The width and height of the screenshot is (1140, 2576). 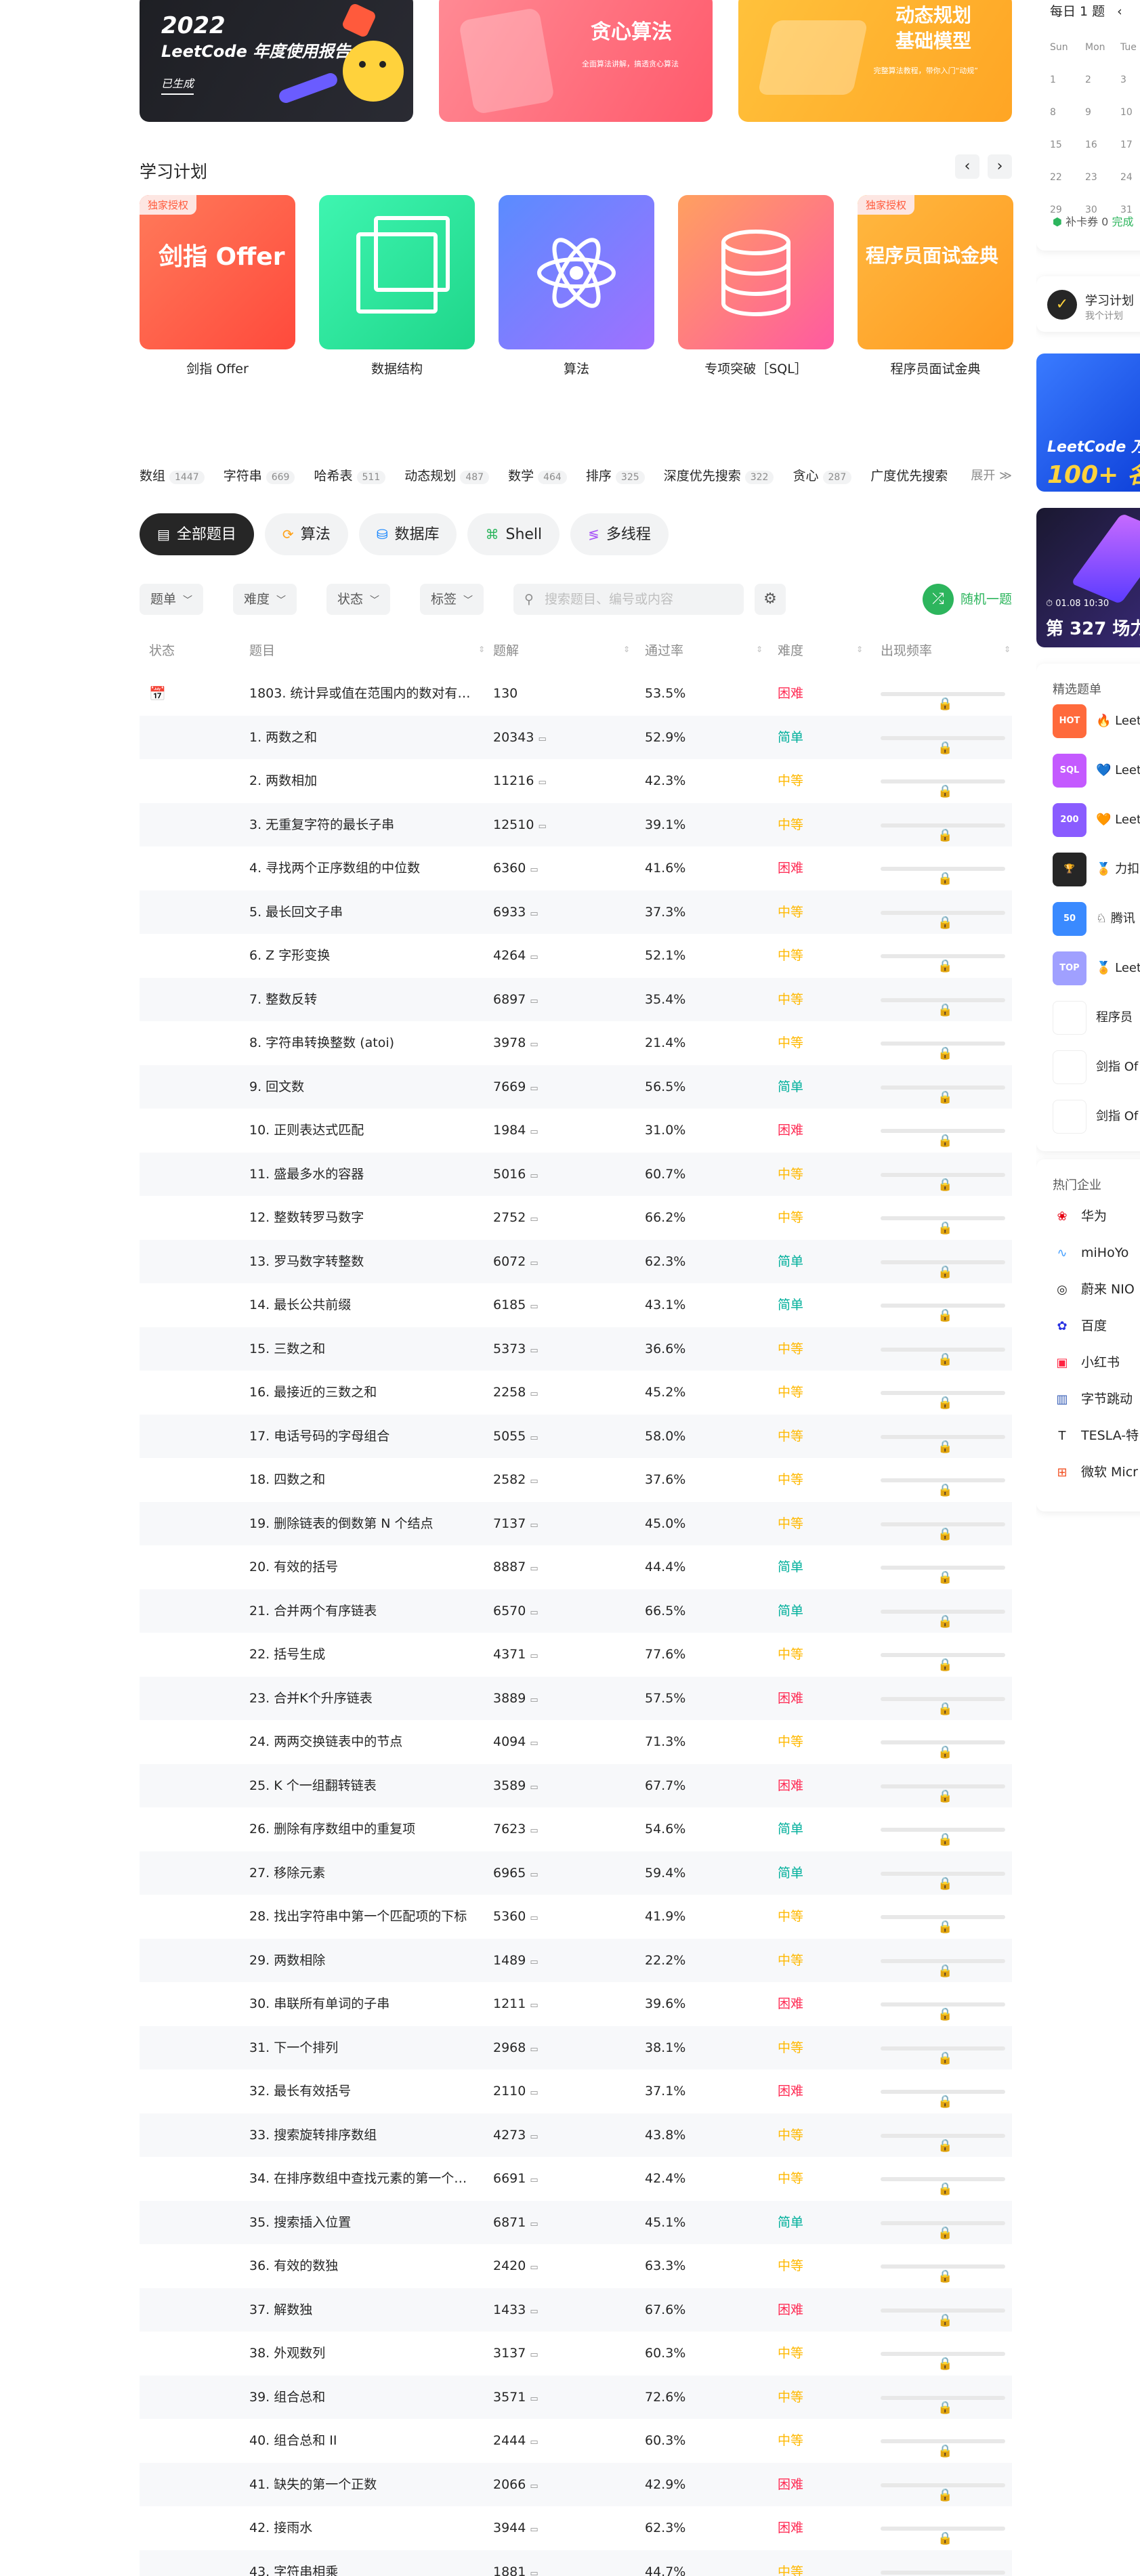 What do you see at coordinates (576, 1261) in the screenshot?
I see `table-row: 13. 罗马数字转整数 6072 ▭ 62.3% 简单 🔒` at bounding box center [576, 1261].